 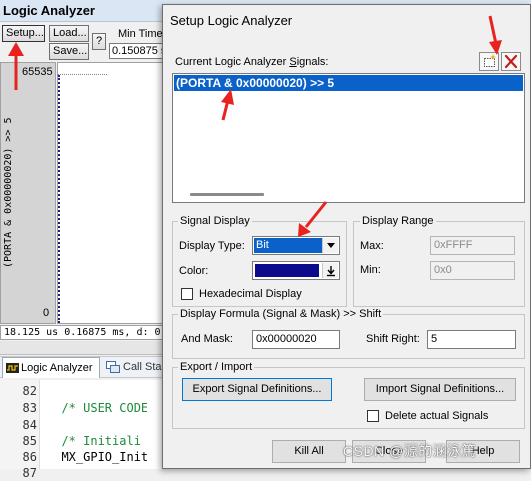 I want to click on line-number: 82, so click(x=29, y=391).